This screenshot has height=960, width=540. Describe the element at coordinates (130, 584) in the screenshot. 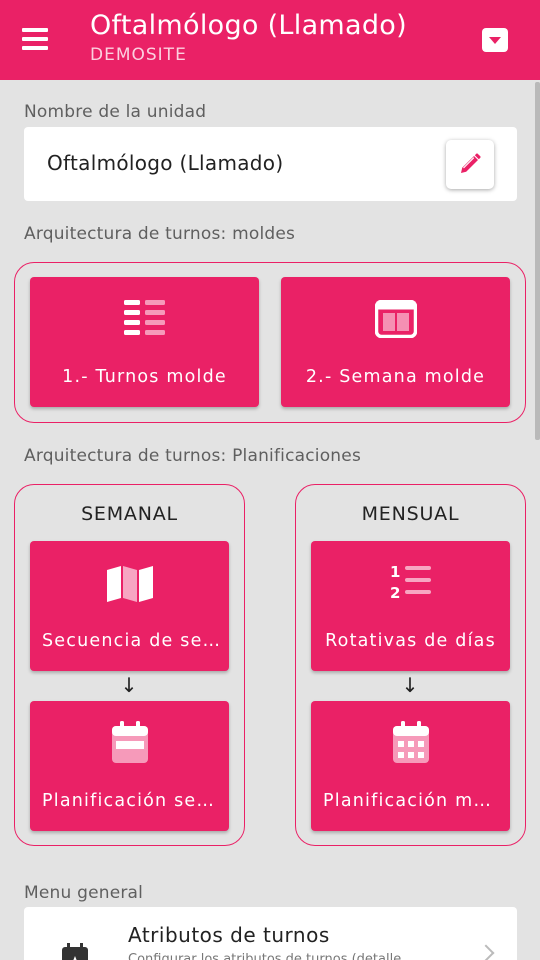

I see `map-icon` at that location.